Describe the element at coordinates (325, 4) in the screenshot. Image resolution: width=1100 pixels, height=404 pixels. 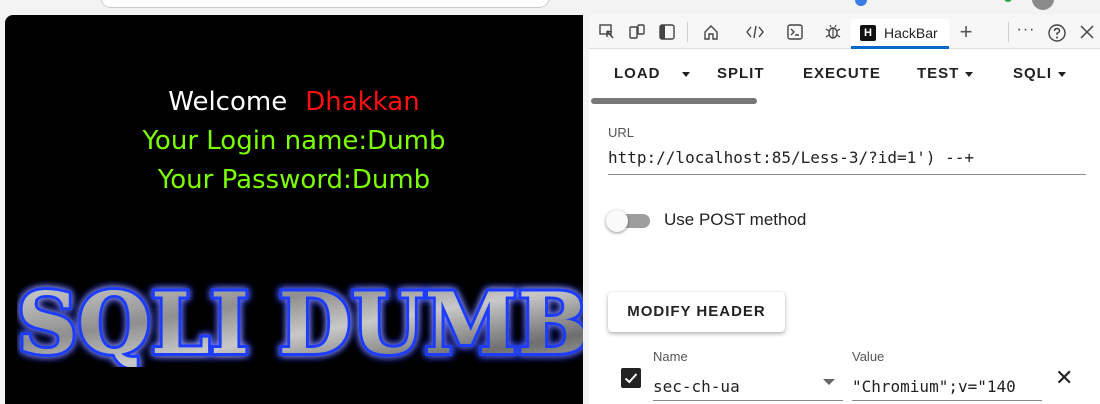
I see `address-bar` at that location.